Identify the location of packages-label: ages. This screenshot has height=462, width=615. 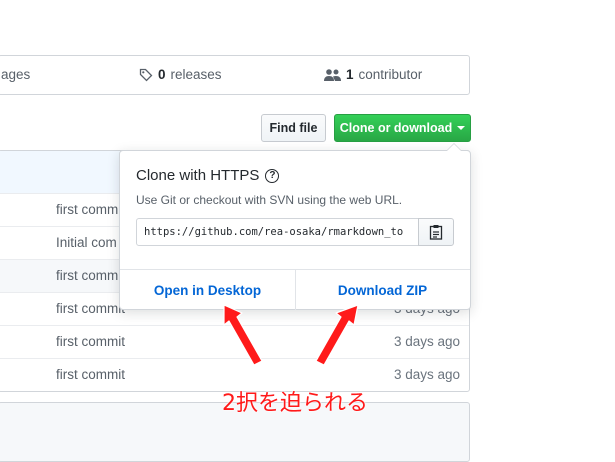
(16, 74).